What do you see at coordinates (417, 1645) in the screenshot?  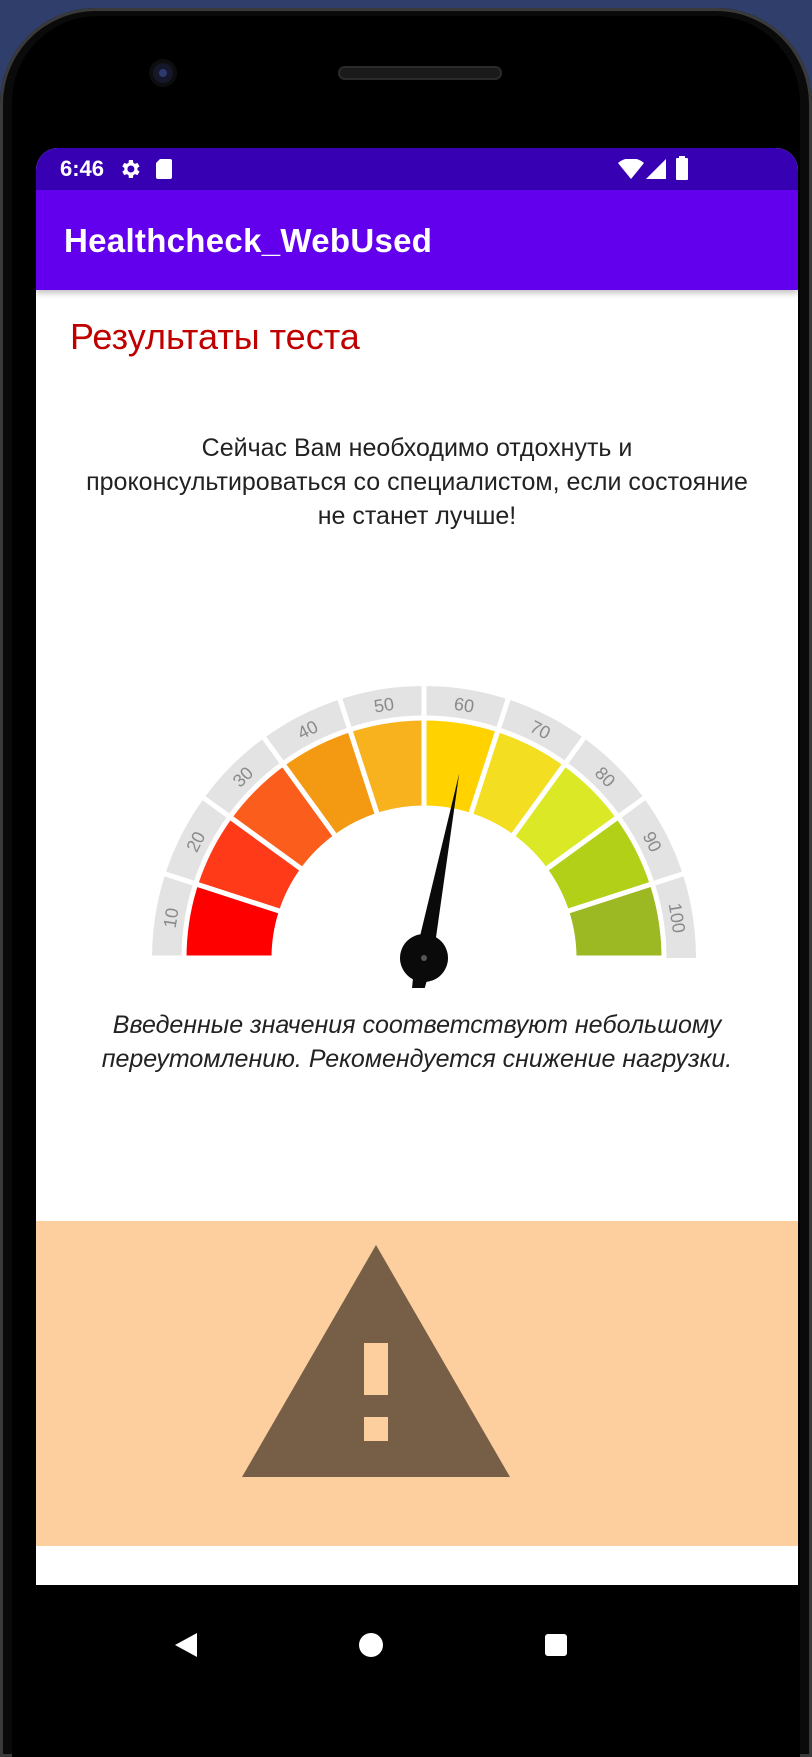 I see `navigation-bar` at bounding box center [417, 1645].